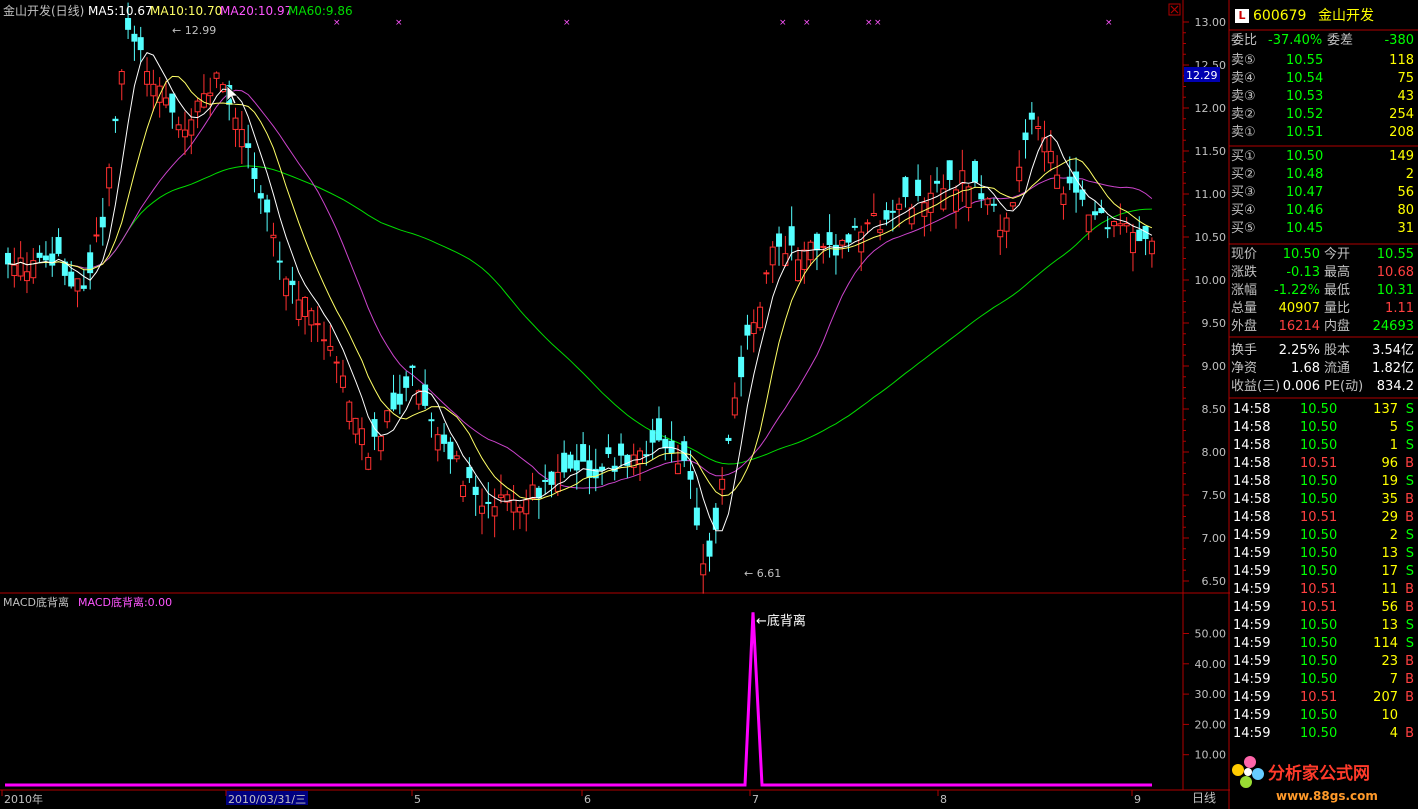 This screenshot has height=809, width=1418. Describe the element at coordinates (1389, 625) in the screenshot. I see `tick-volume: 13` at that location.